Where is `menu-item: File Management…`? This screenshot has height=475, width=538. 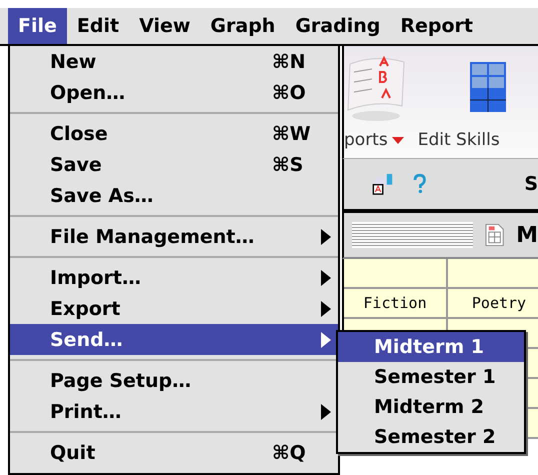 menu-item: File Management… is located at coordinates (174, 236).